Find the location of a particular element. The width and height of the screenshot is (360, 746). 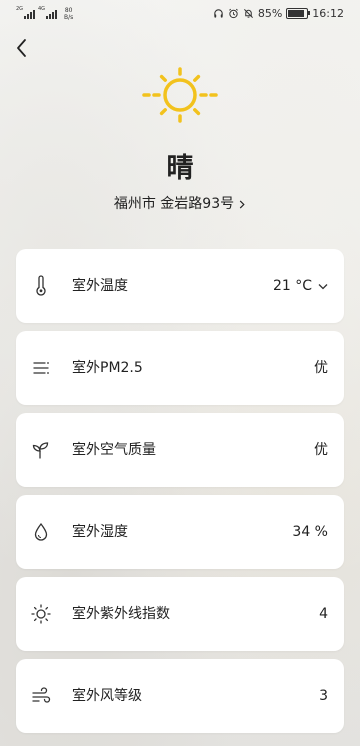

card-label: 室外湿度 is located at coordinates (100, 532).